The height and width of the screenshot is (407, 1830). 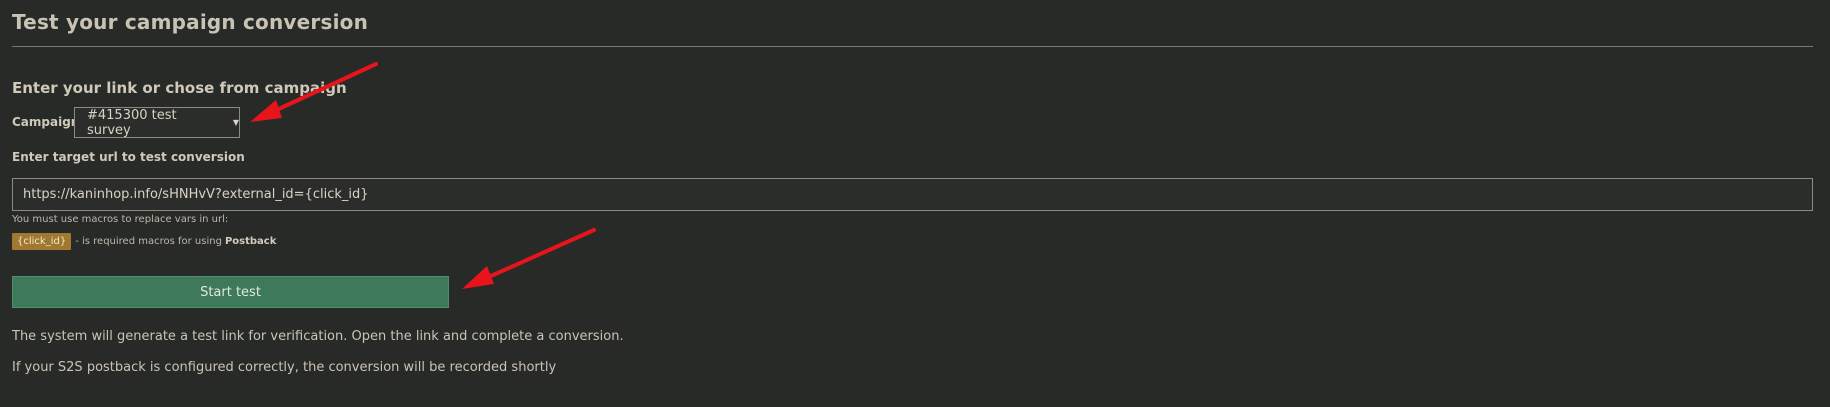 What do you see at coordinates (132, 122) in the screenshot?
I see `campaign-selected-value: #415300 test survey` at bounding box center [132, 122].